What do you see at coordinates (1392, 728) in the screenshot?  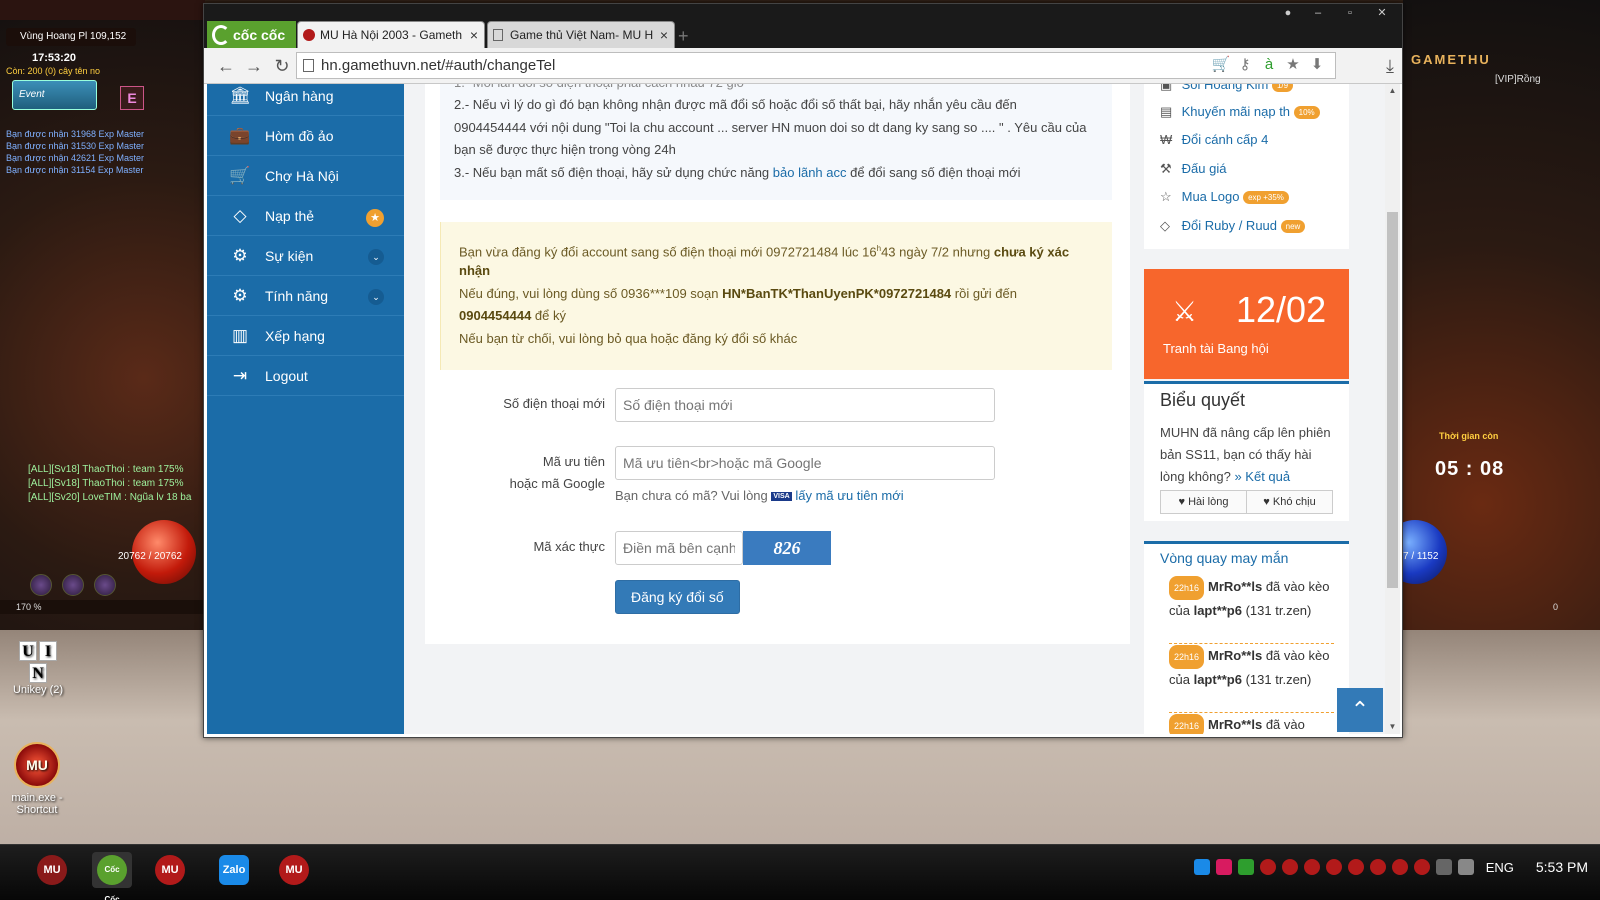 I see `scroll-down-arrow-icon: ▼` at bounding box center [1392, 728].